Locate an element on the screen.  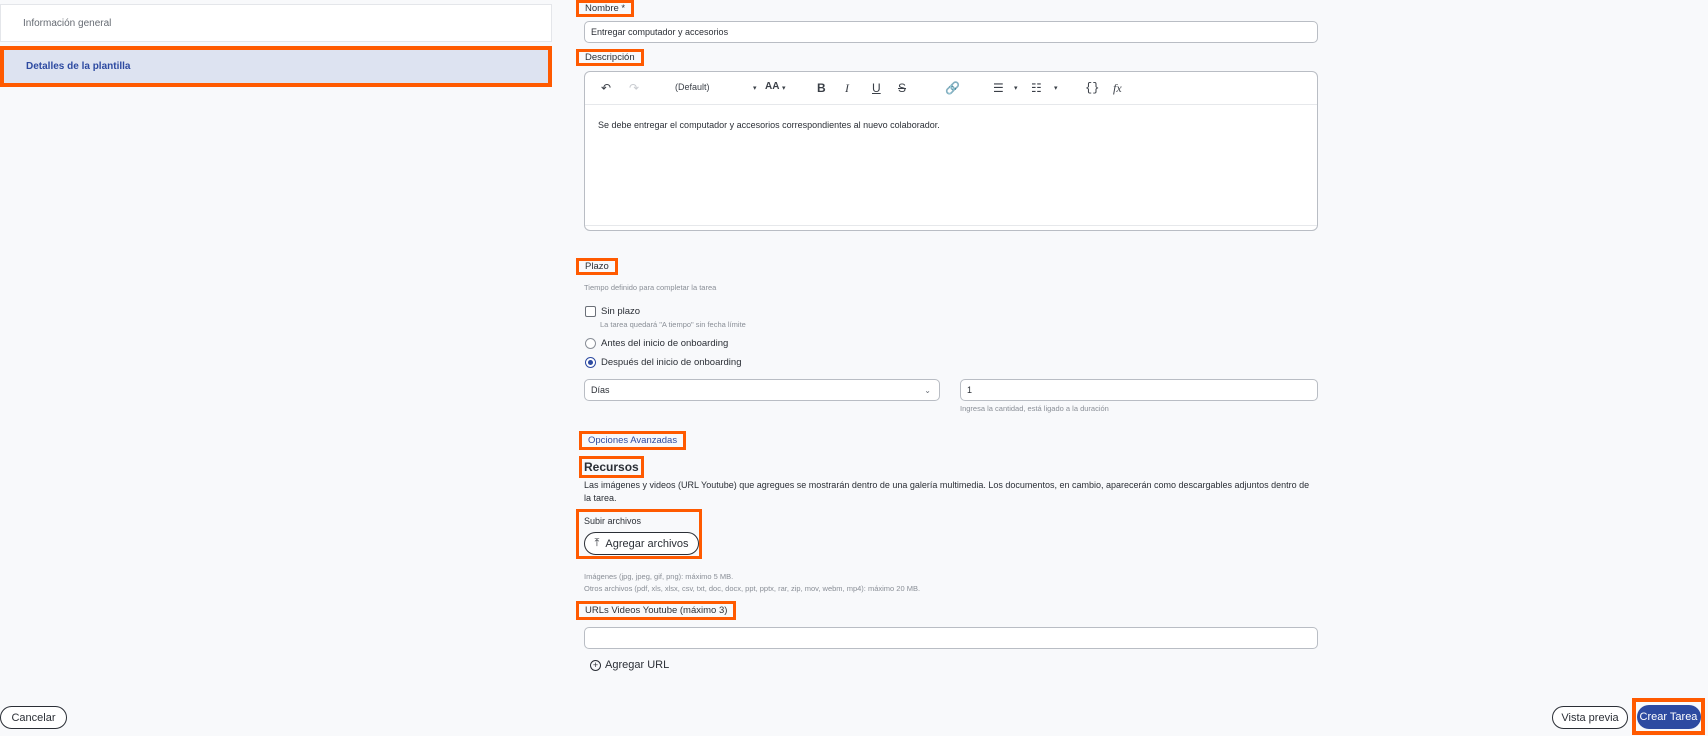
sin-plazo-option: Sin plazo is located at coordinates (612, 311).